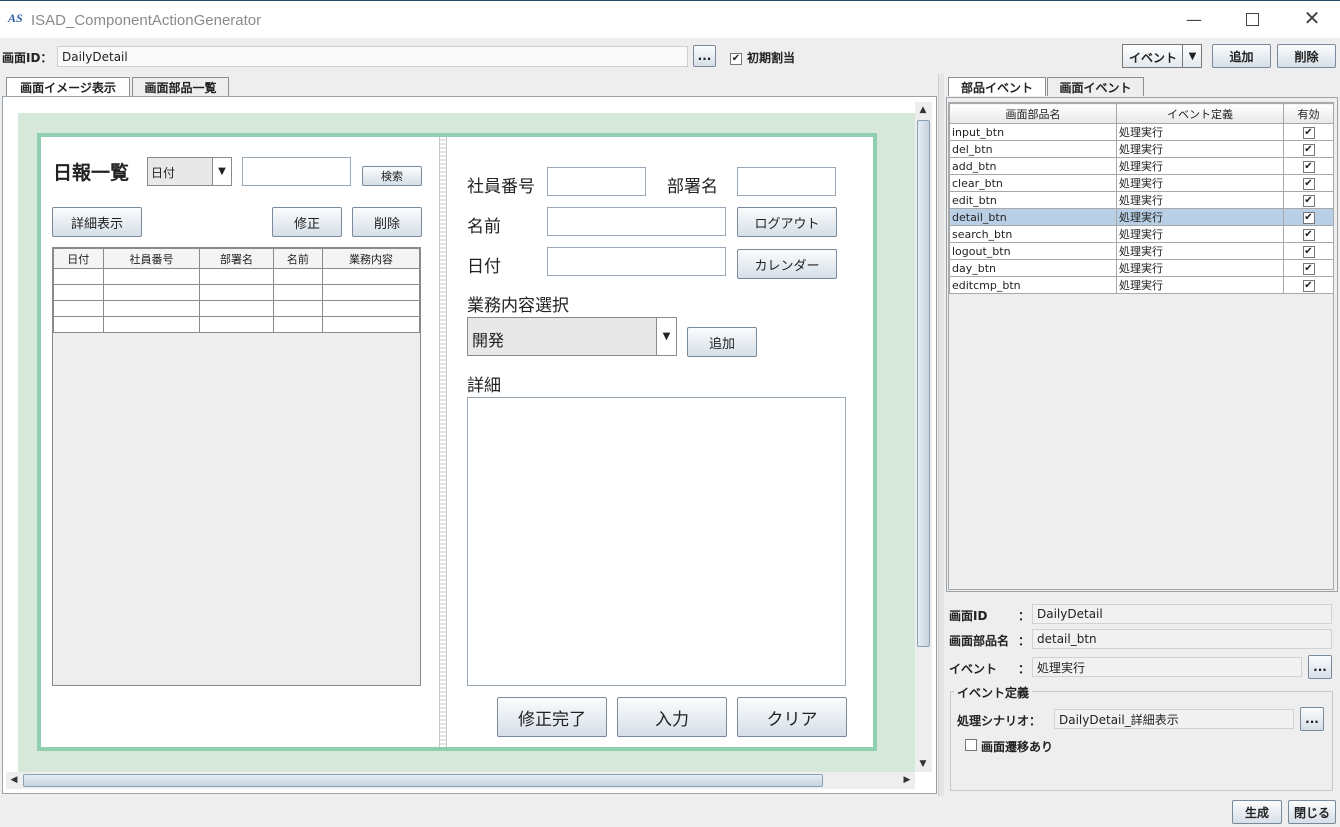  Describe the element at coordinates (572, 336) in the screenshot. I see `task-select: 開発 ▼` at that location.